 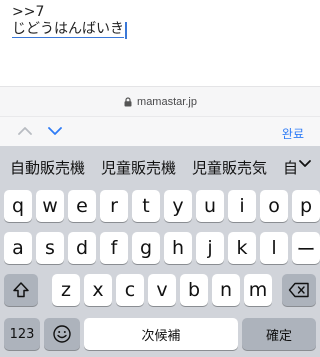 I want to click on key-r: r, so click(x=114, y=206).